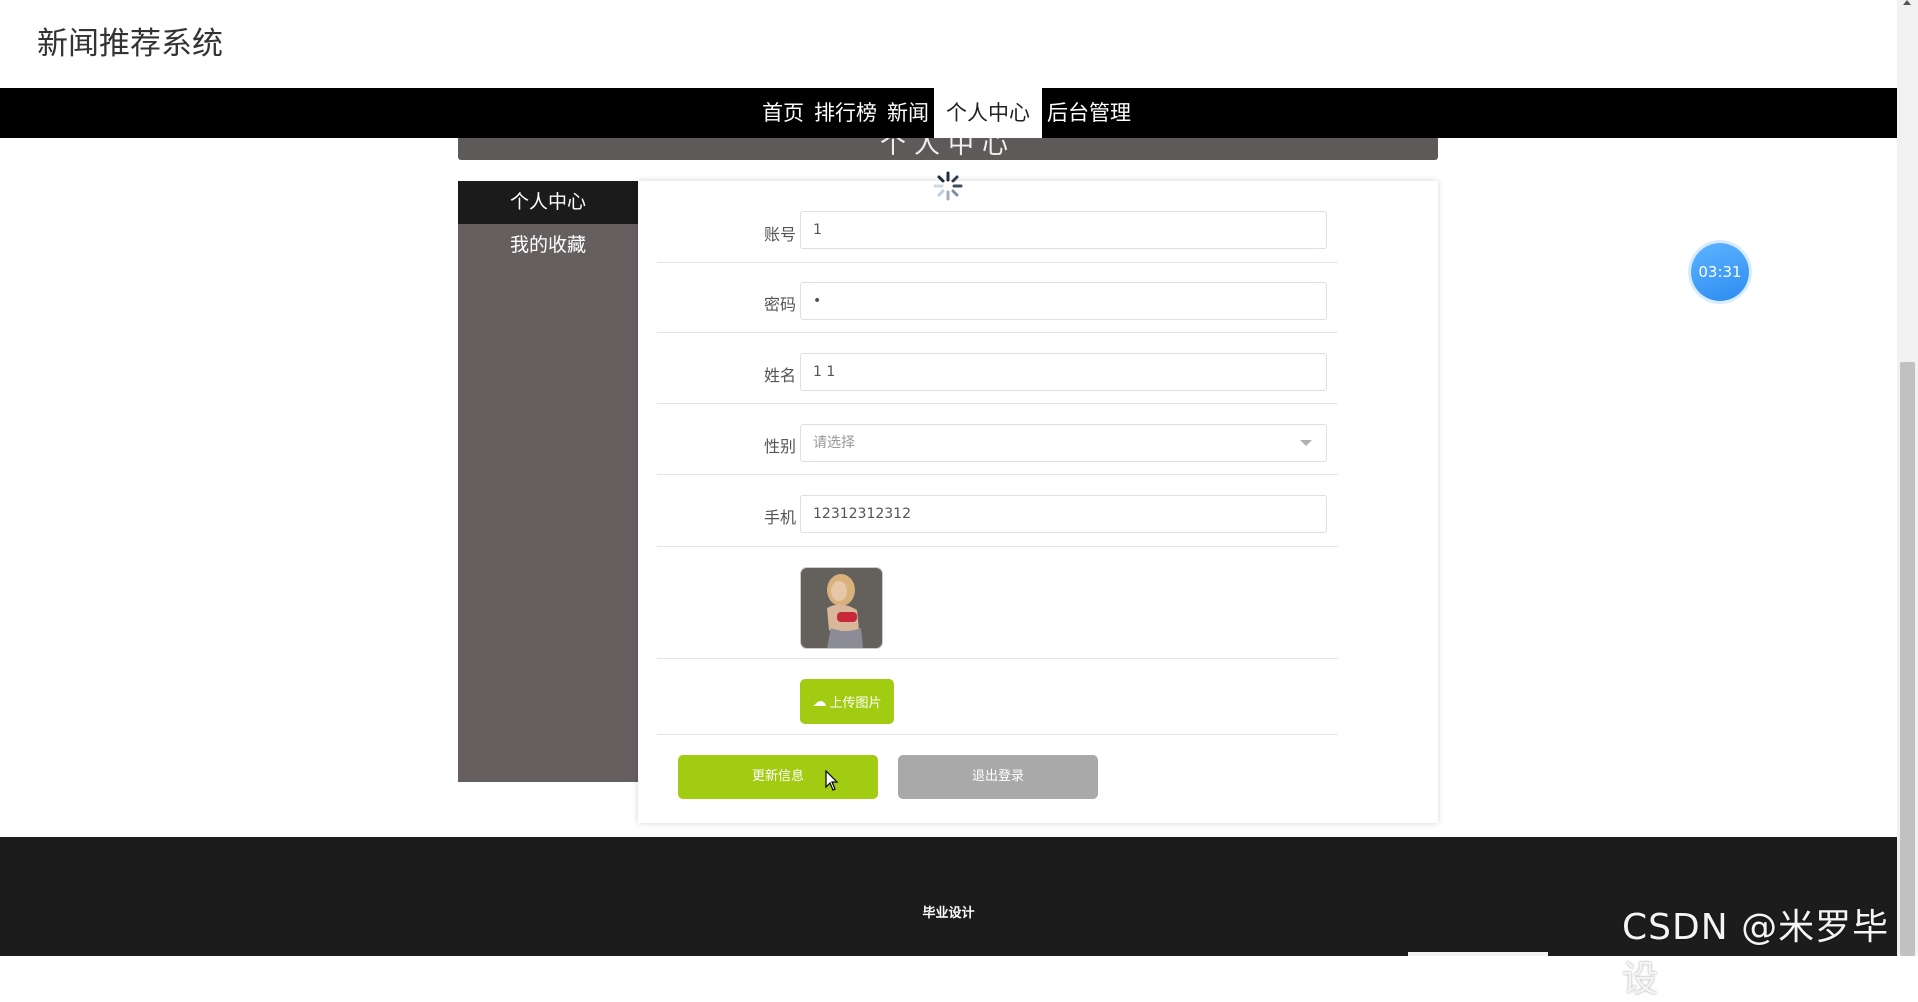 The image size is (1918, 1002). I want to click on banner-title: 个人中心, so click(947, 149).